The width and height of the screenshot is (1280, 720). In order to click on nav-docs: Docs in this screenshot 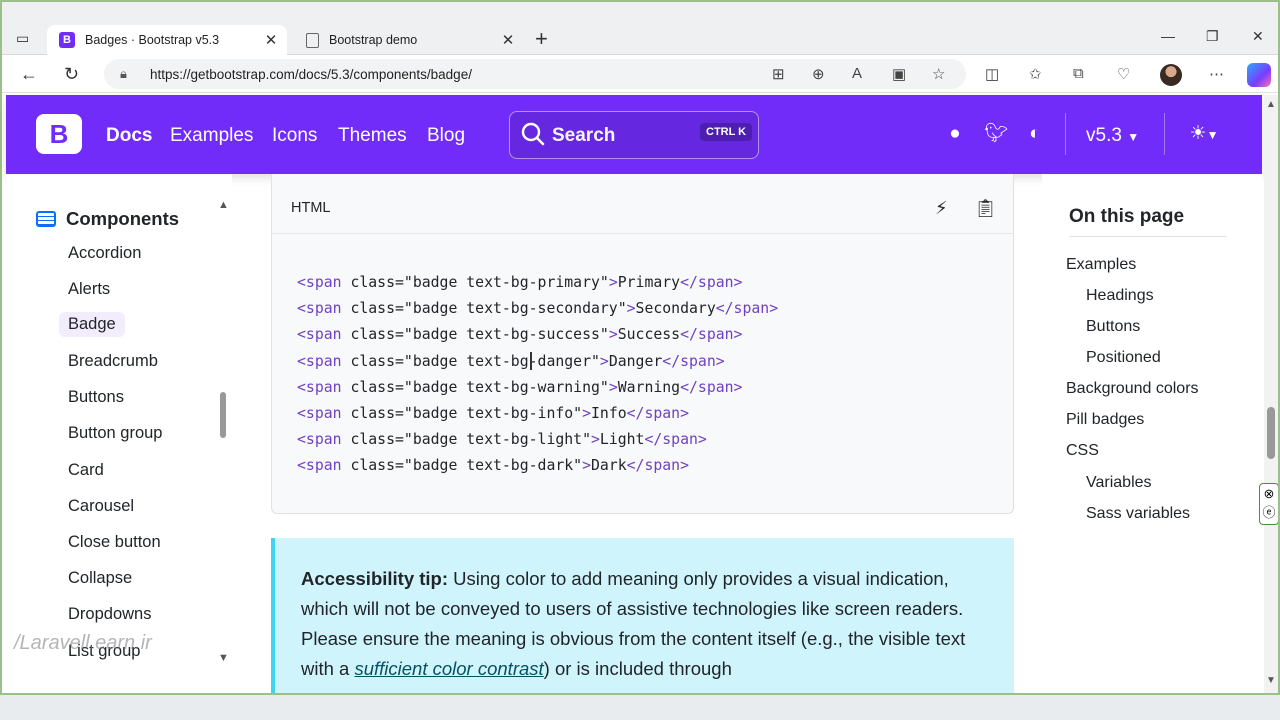, I will do `click(129, 136)`.